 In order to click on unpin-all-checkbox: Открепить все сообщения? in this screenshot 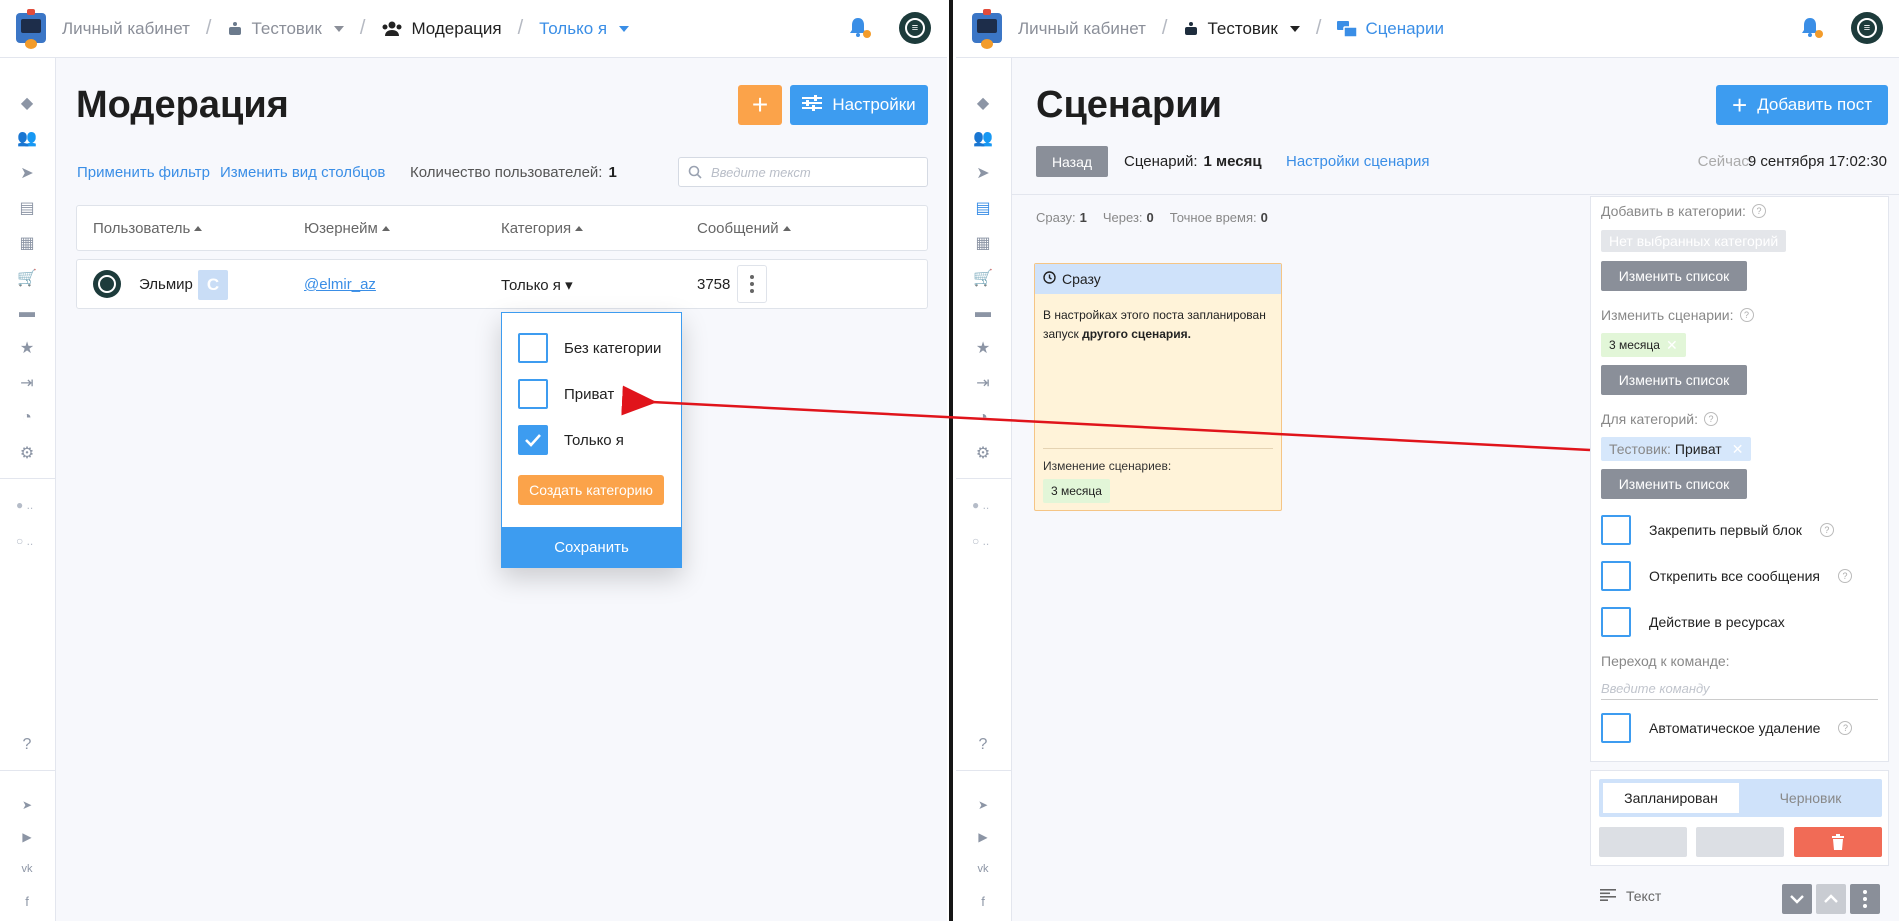, I will do `click(1726, 576)`.